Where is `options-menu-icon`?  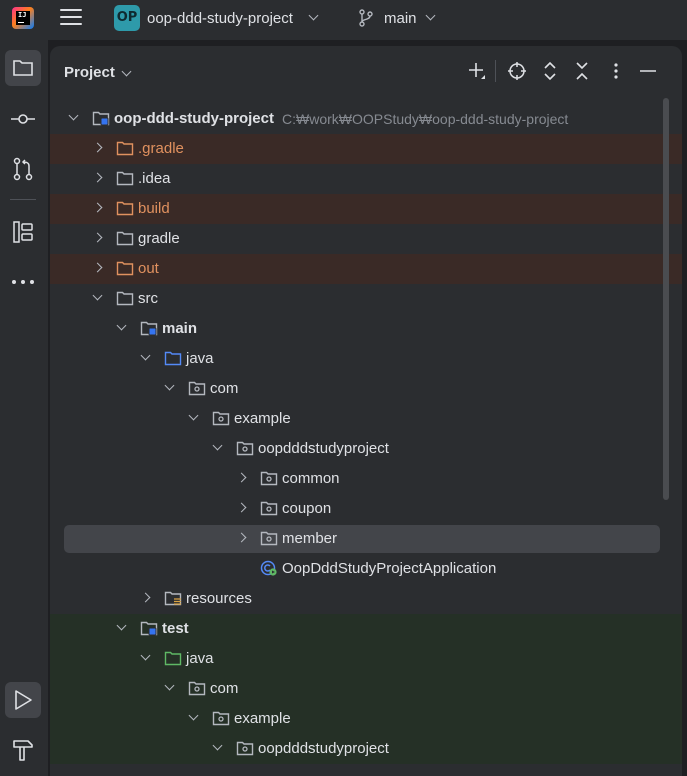 options-menu-icon is located at coordinates (616, 71).